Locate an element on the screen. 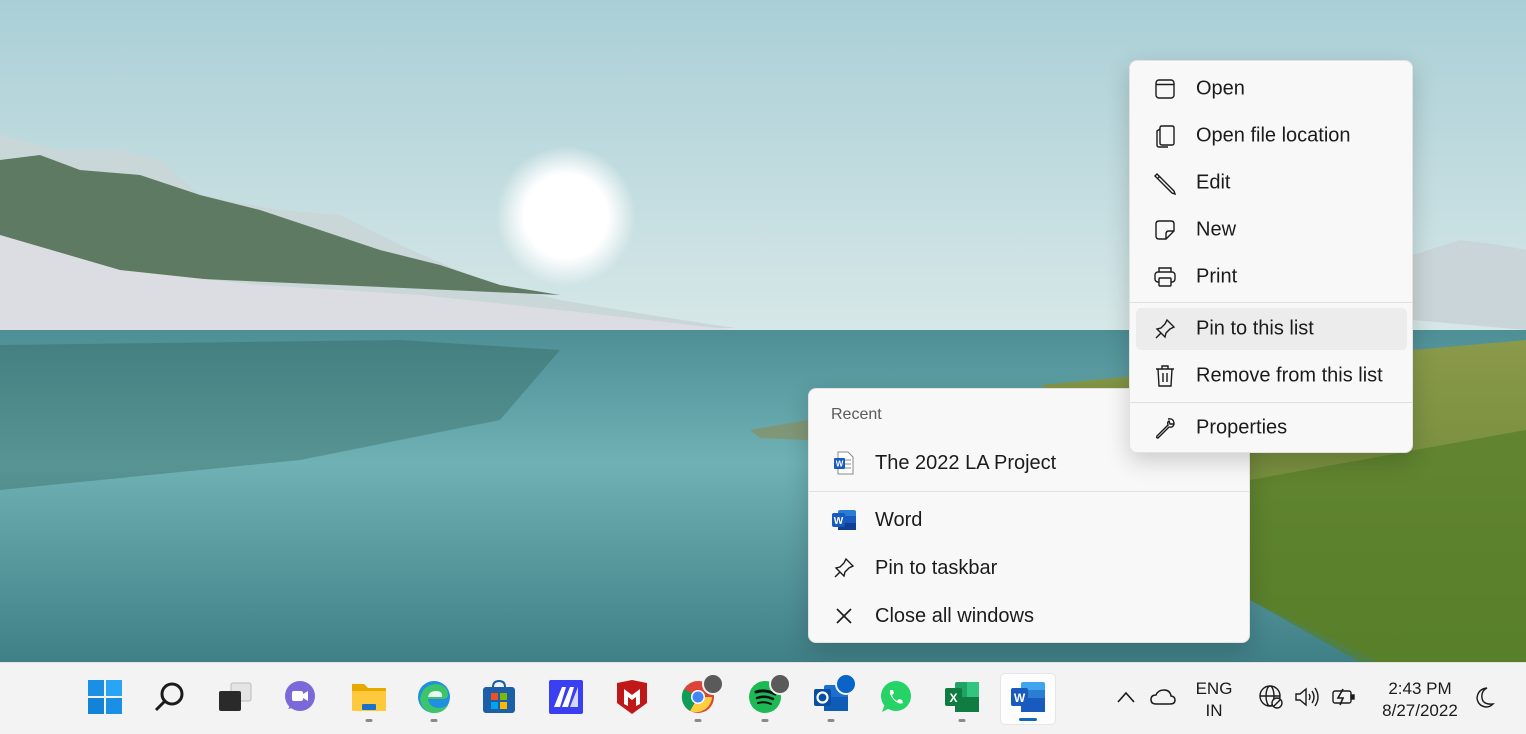  globe-no-internet-icon is located at coordinates (1271, 699).